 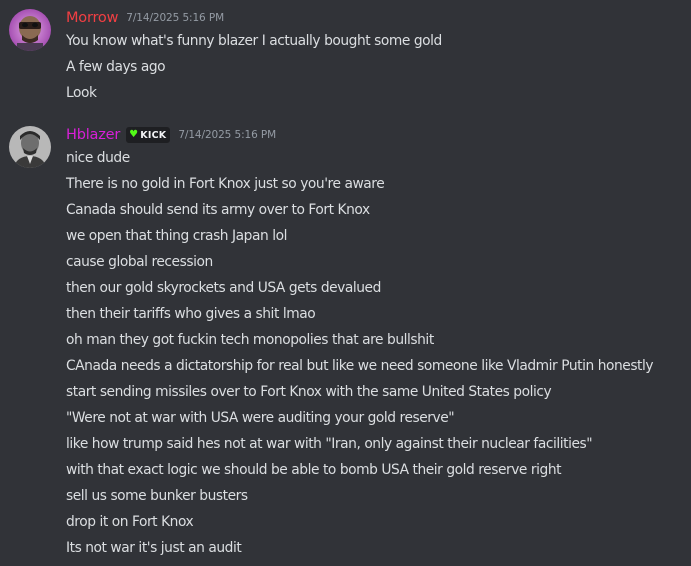 I want to click on message-line: A few days ago, so click(x=116, y=67).